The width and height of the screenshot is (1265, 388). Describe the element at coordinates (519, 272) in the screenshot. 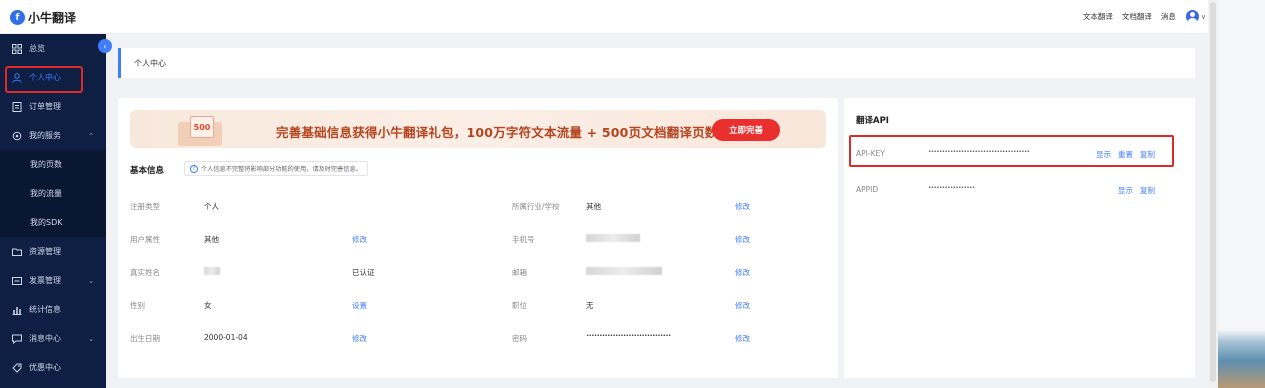

I see `field-label: 邮箱` at that location.